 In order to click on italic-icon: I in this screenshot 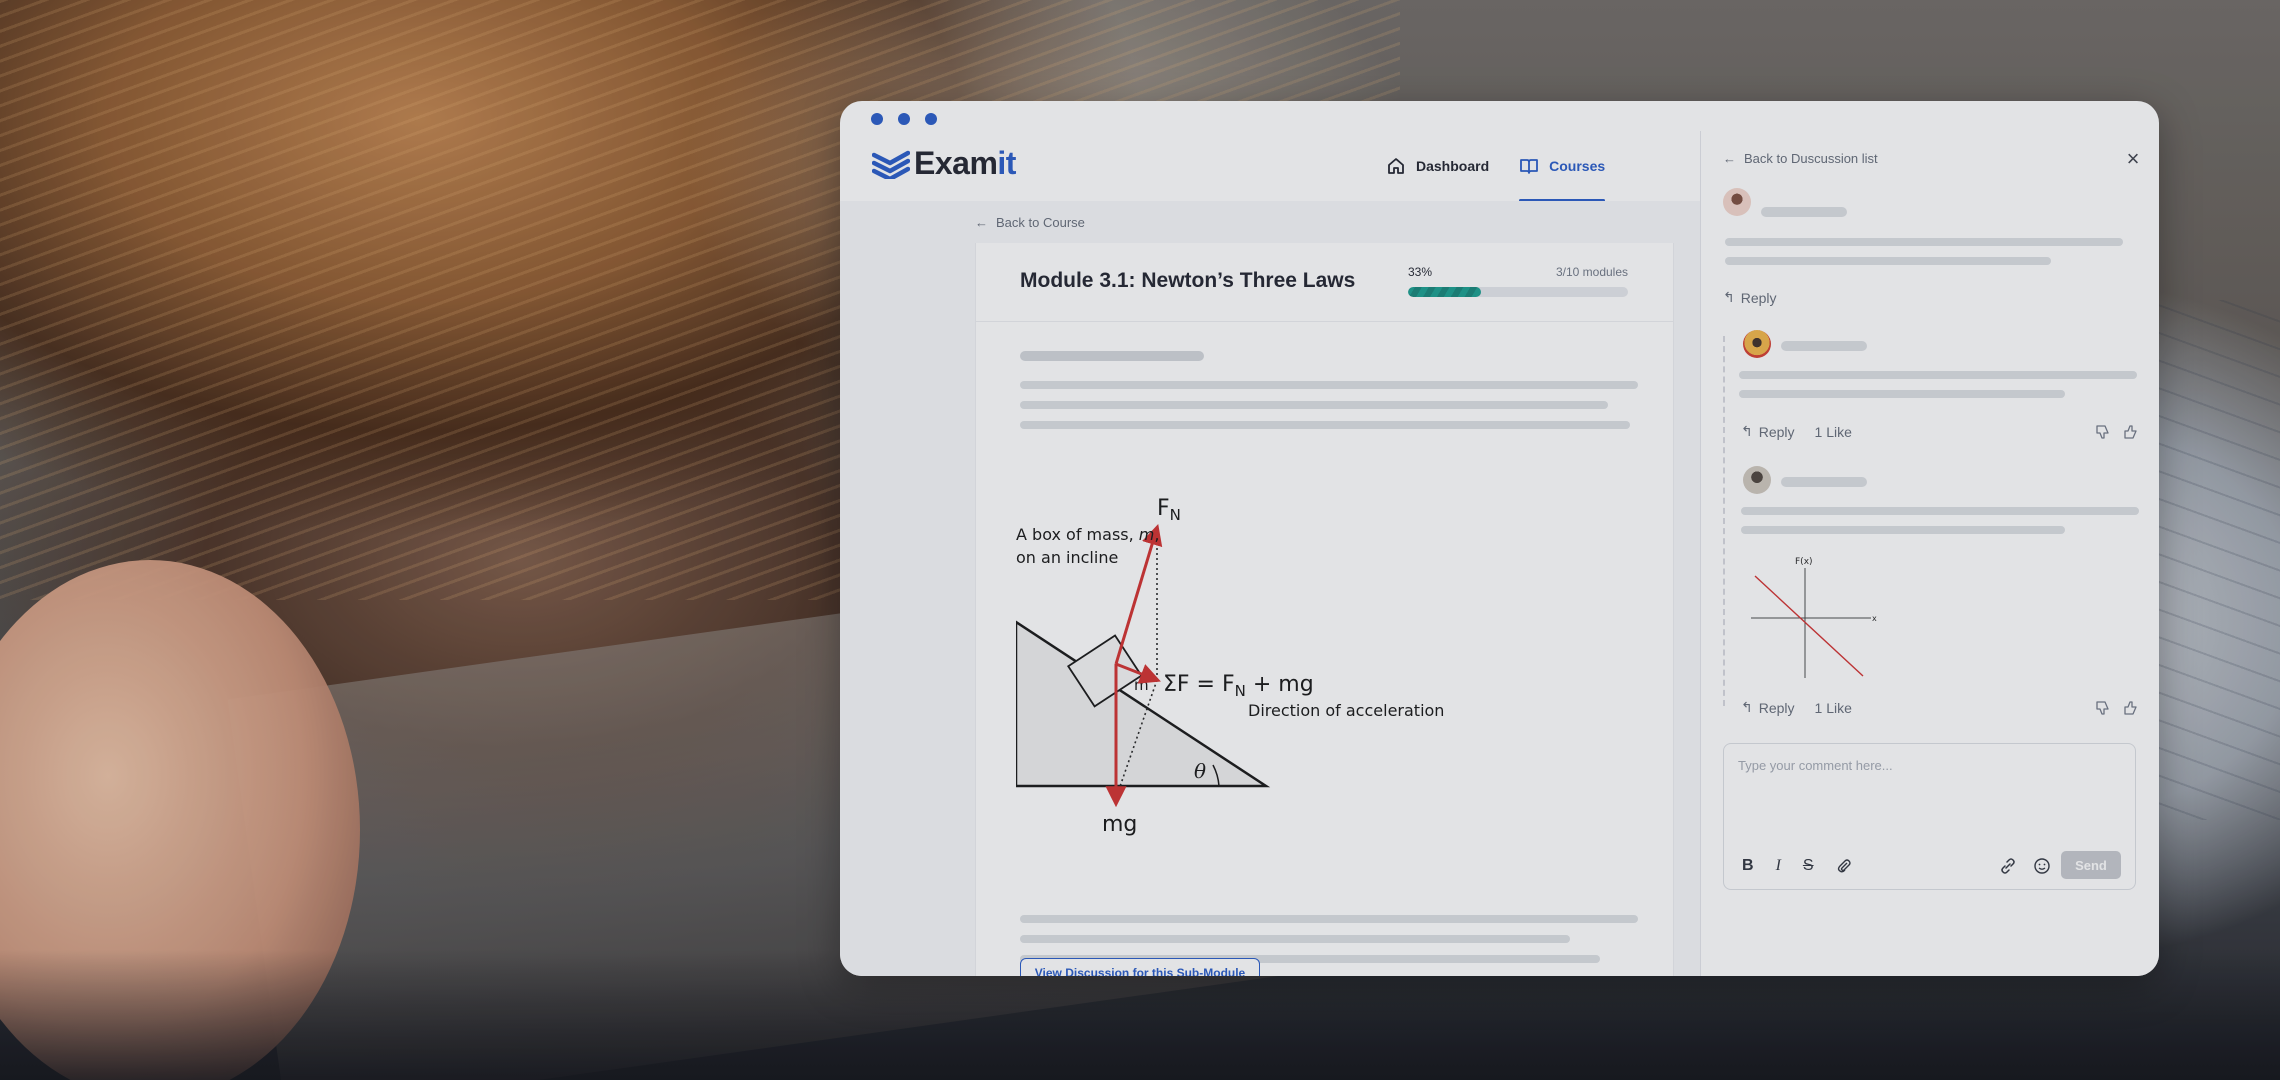, I will do `click(1778, 866)`.